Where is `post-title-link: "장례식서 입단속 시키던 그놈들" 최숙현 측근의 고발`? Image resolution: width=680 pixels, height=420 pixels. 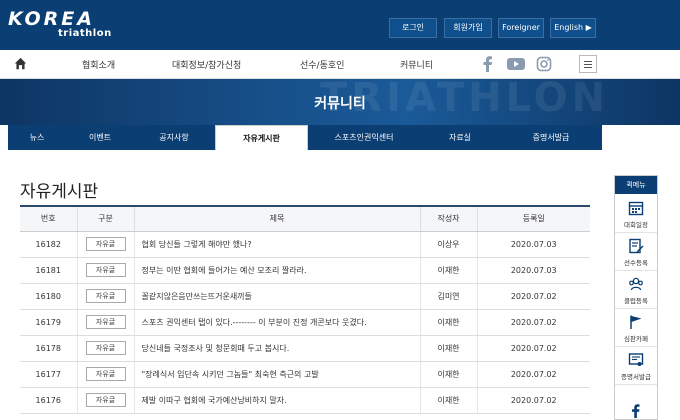
post-title-link: "장례식서 입단속 시키던 그놈들" 최숙현 측근의 고발 is located at coordinates (276, 374).